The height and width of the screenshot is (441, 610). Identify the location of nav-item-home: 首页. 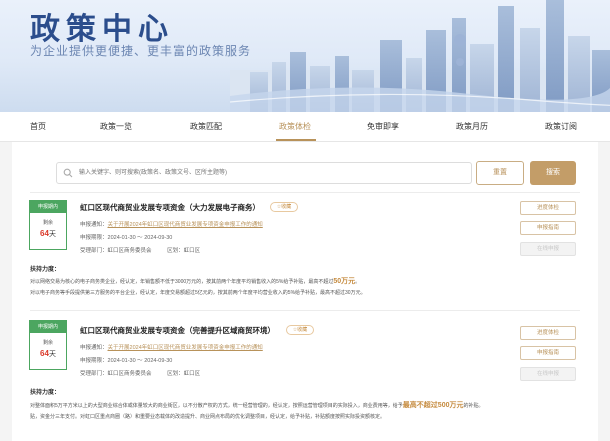
(38, 126).